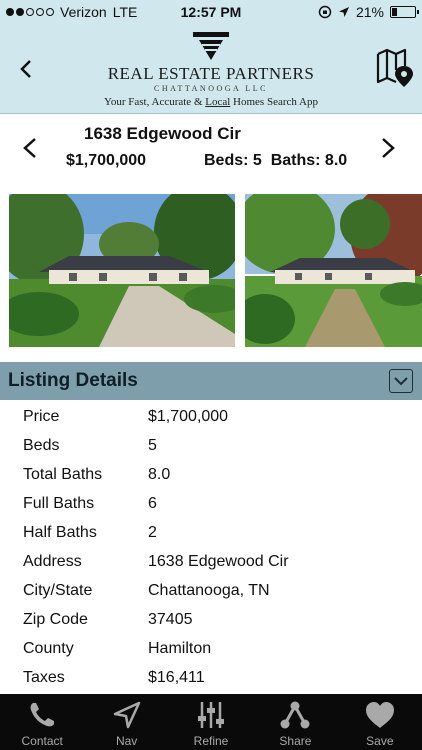  Describe the element at coordinates (126, 741) in the screenshot. I see `tab-label: Nav` at that location.